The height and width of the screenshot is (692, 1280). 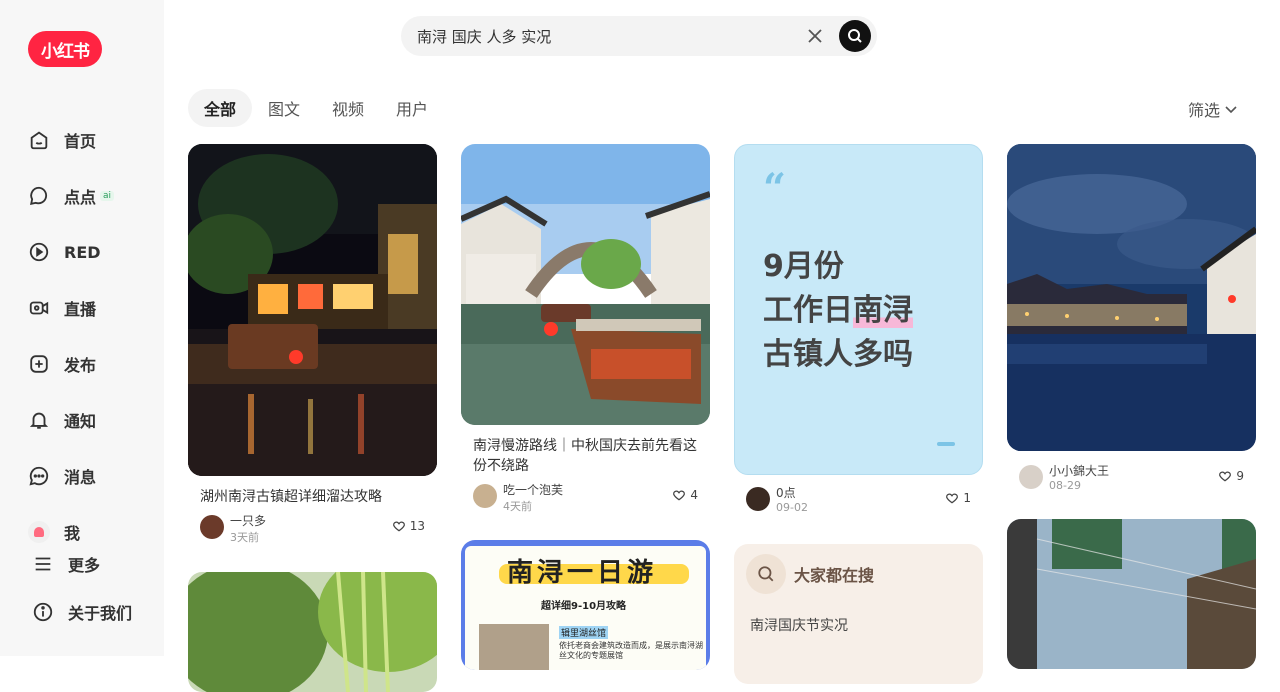 I want to click on sidebar-item-label: 通知, so click(x=80, y=421).